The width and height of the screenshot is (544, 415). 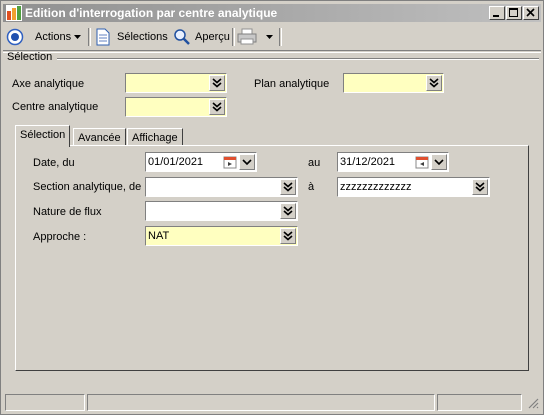 I want to click on date-from-field: 01/01/2021, so click(x=201, y=162).